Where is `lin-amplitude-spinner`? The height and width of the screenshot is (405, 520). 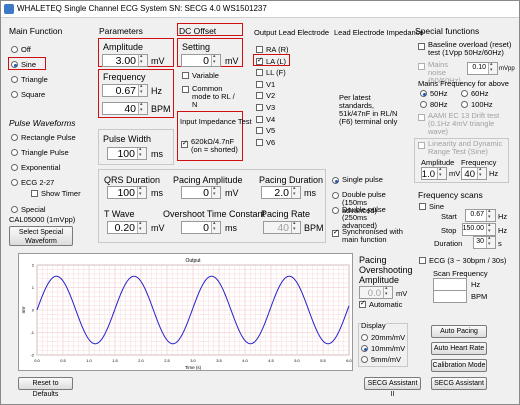 lin-amplitude-spinner is located at coordinates (441, 172).